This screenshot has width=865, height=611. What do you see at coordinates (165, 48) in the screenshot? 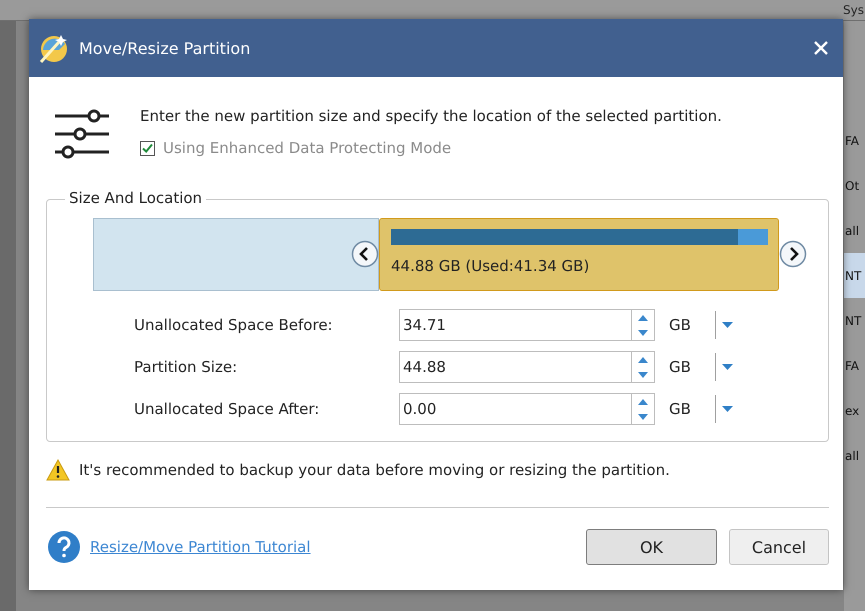
I see `window-title: Move/Resize Partition` at bounding box center [165, 48].